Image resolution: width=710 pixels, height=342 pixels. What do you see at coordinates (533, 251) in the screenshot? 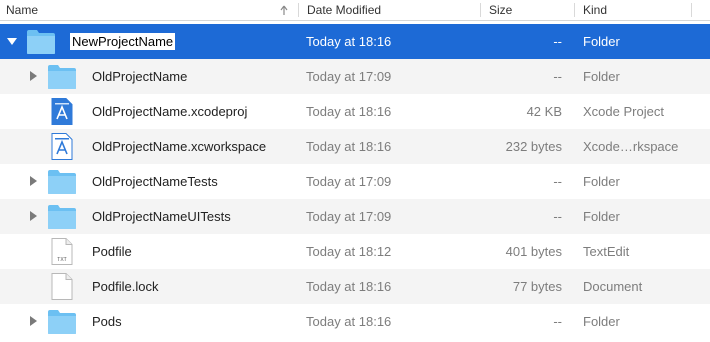
I see `file-size: 401 bytes` at bounding box center [533, 251].